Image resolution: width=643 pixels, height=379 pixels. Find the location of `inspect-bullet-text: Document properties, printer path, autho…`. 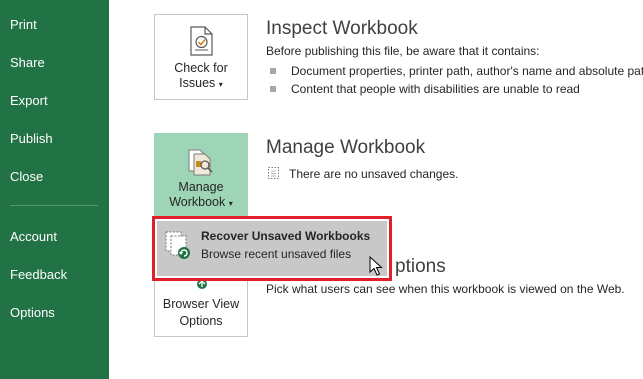

inspect-bullet-text: Document properties, printer path, autho… is located at coordinates (467, 71).